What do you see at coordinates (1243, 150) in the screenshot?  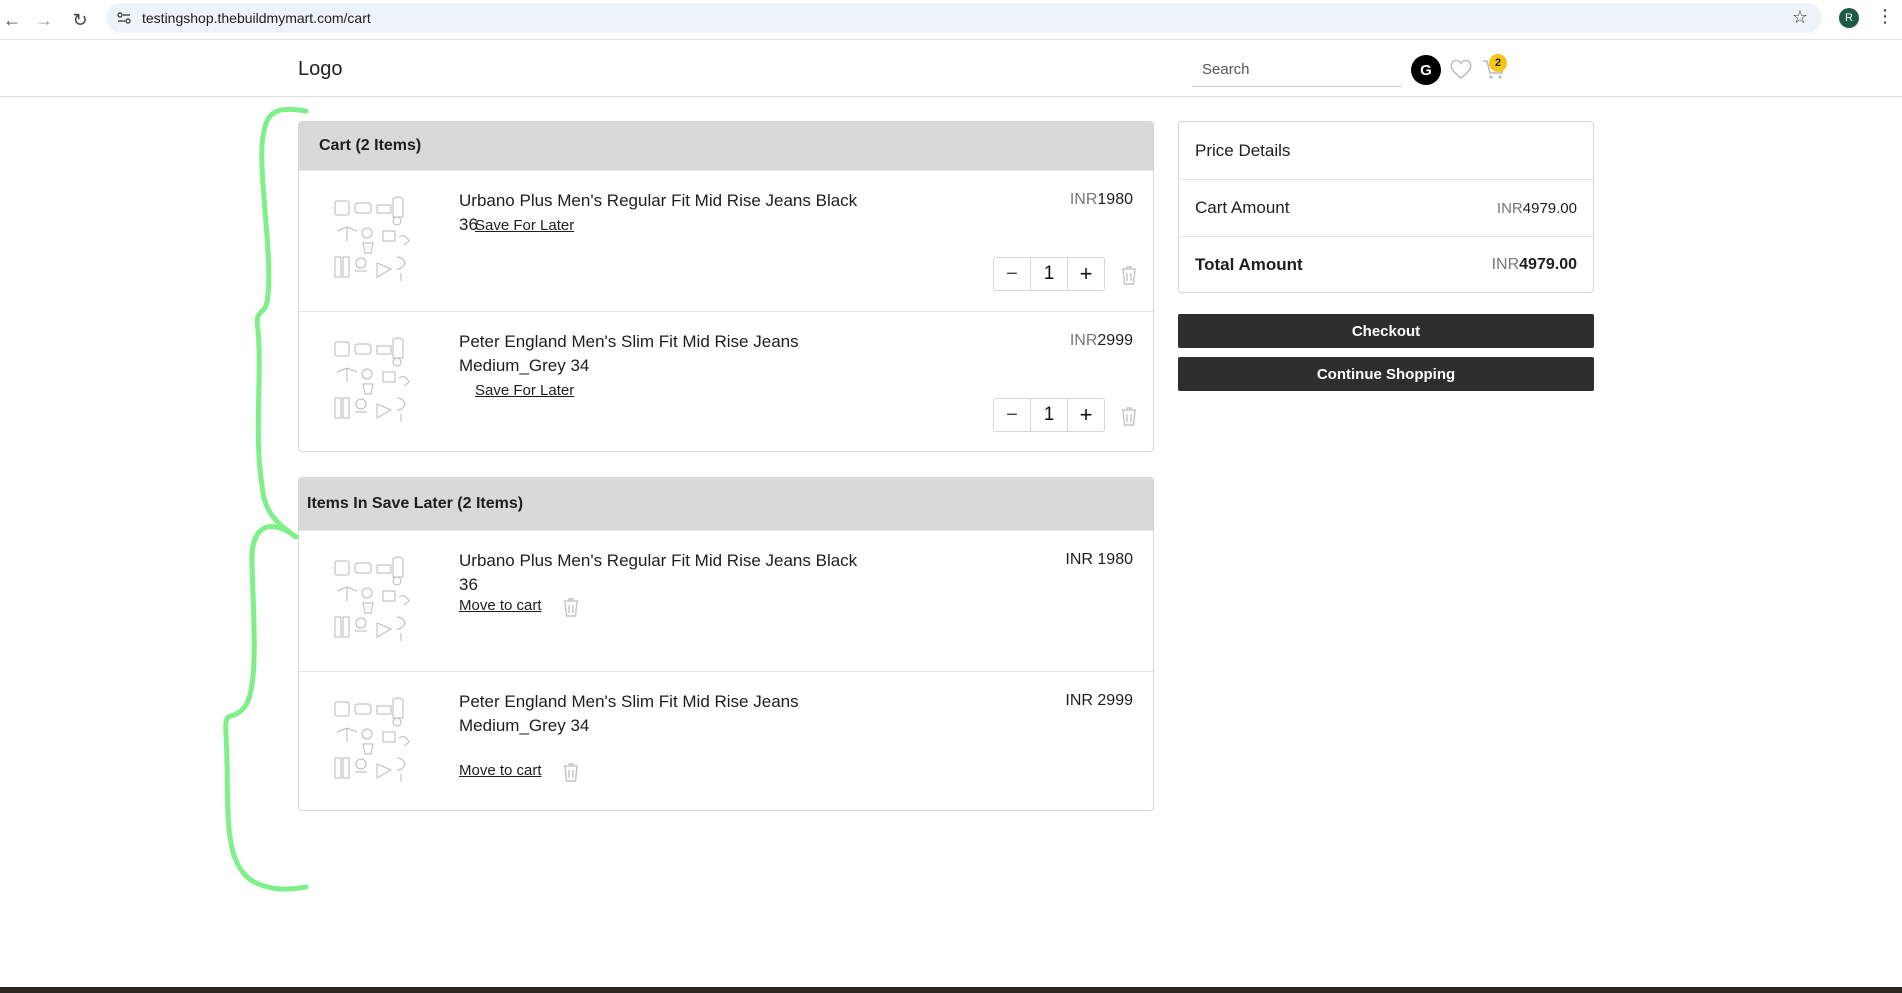 I see `price-details-title: Price Details` at bounding box center [1243, 150].